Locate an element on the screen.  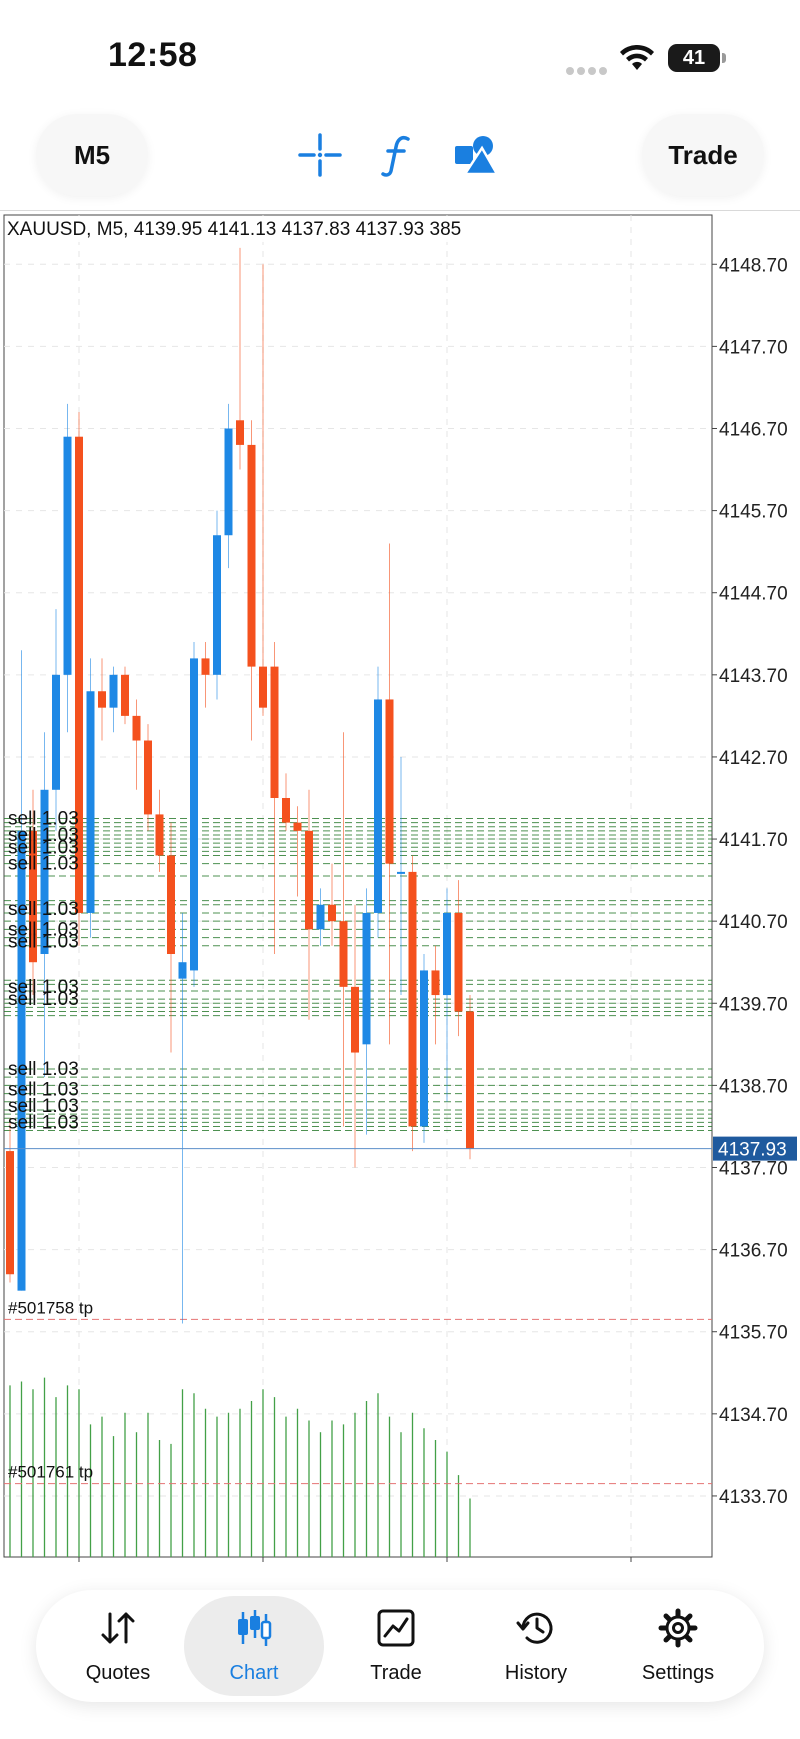
bottom-nav: Quotes Chart Trade History Settings is located at coordinates (400, 1646).